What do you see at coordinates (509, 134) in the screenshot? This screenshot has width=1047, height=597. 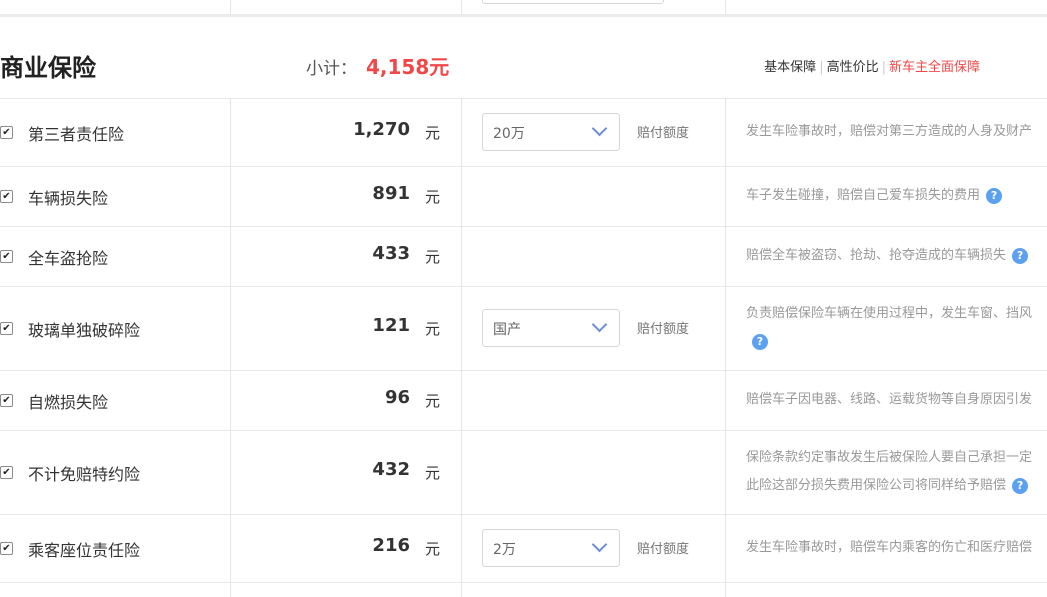 I see `coverage-amount-value: 20万` at bounding box center [509, 134].